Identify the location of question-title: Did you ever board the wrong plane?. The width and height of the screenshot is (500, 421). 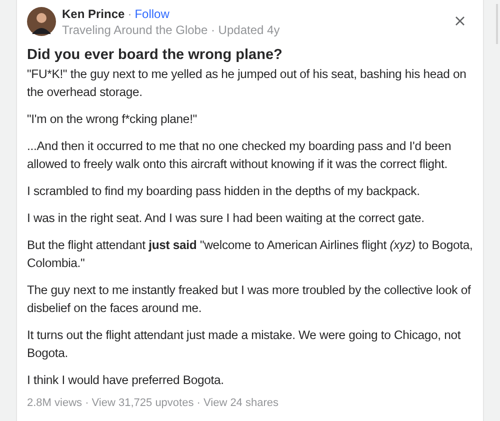
(250, 55).